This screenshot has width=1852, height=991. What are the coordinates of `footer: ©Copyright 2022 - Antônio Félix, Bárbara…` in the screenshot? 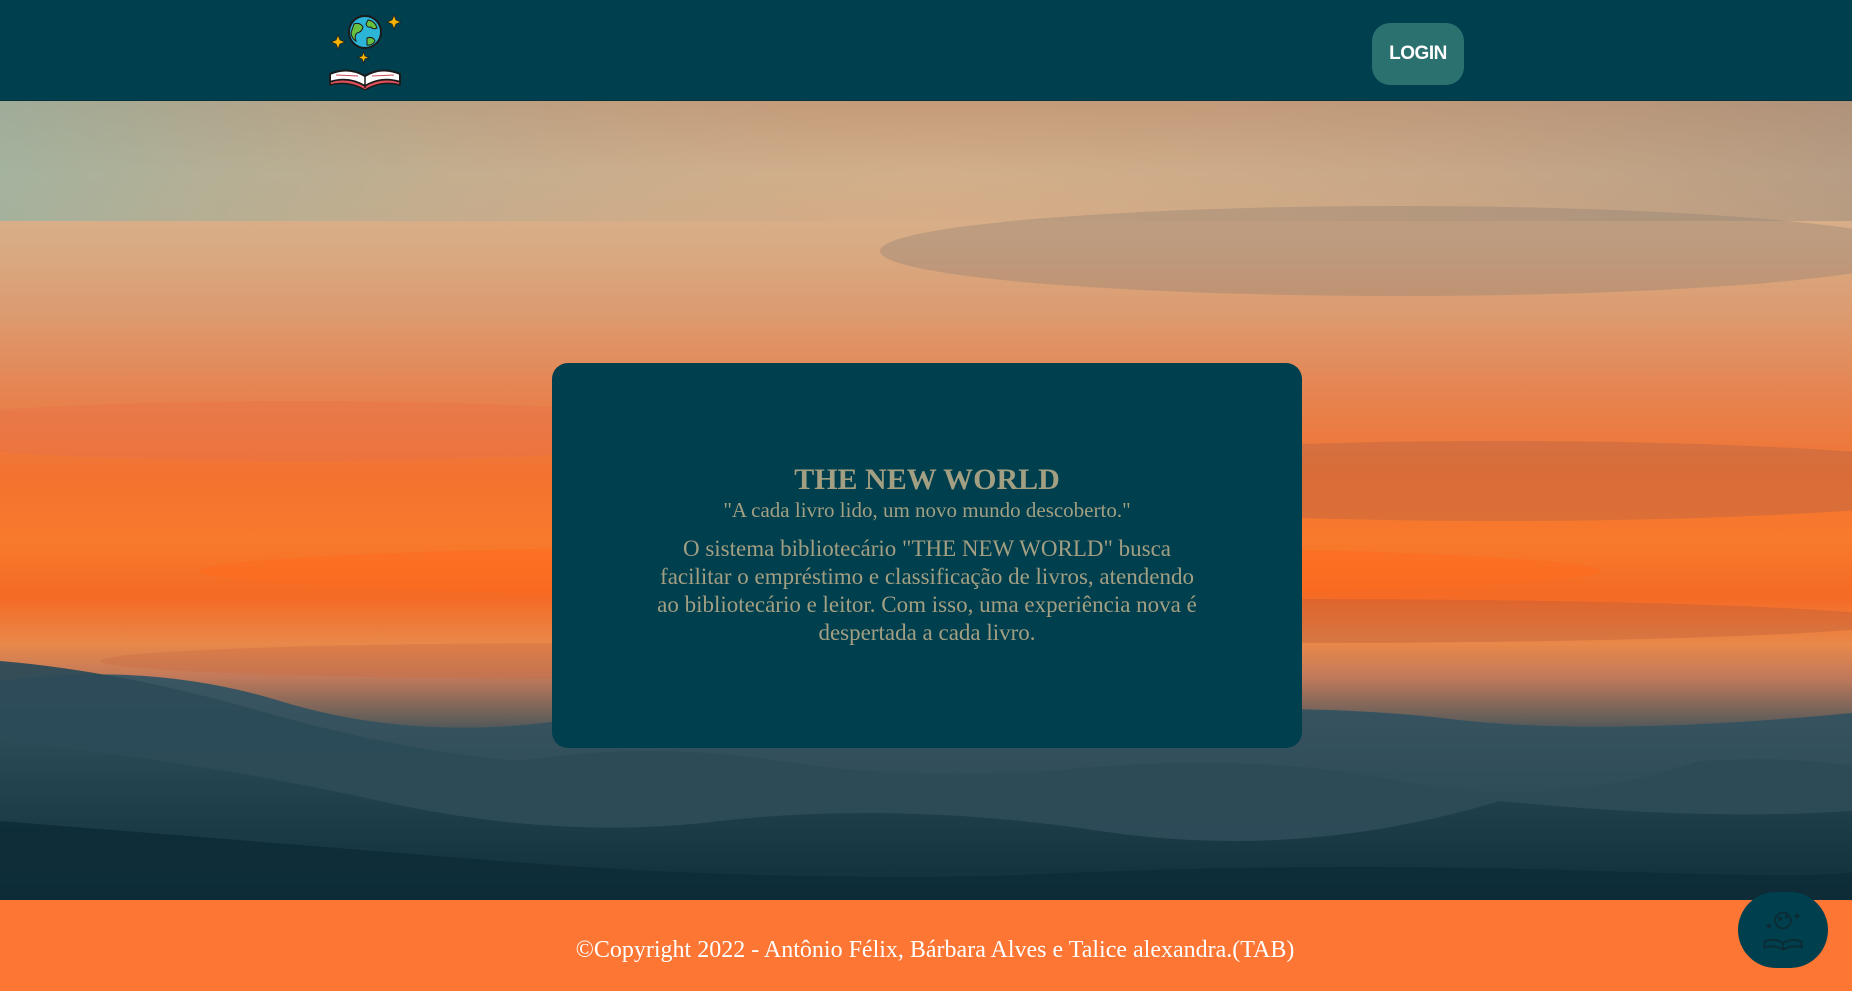 It's located at (926, 945).